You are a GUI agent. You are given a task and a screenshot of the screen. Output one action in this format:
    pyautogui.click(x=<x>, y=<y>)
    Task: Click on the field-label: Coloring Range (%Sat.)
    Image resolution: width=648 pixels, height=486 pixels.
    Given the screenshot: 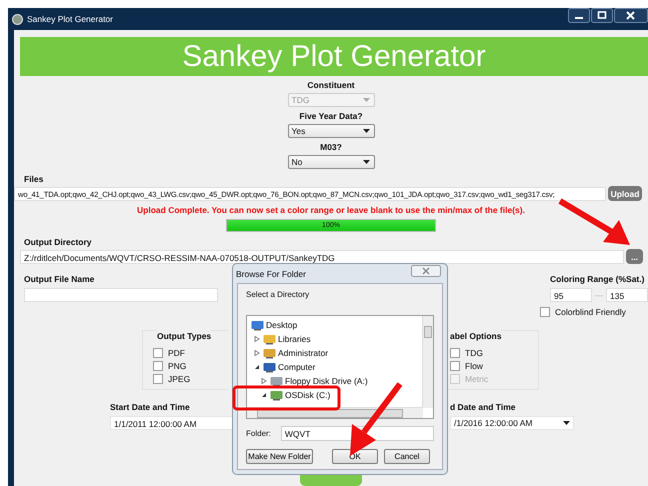 What is the action you would take?
    pyautogui.click(x=597, y=279)
    